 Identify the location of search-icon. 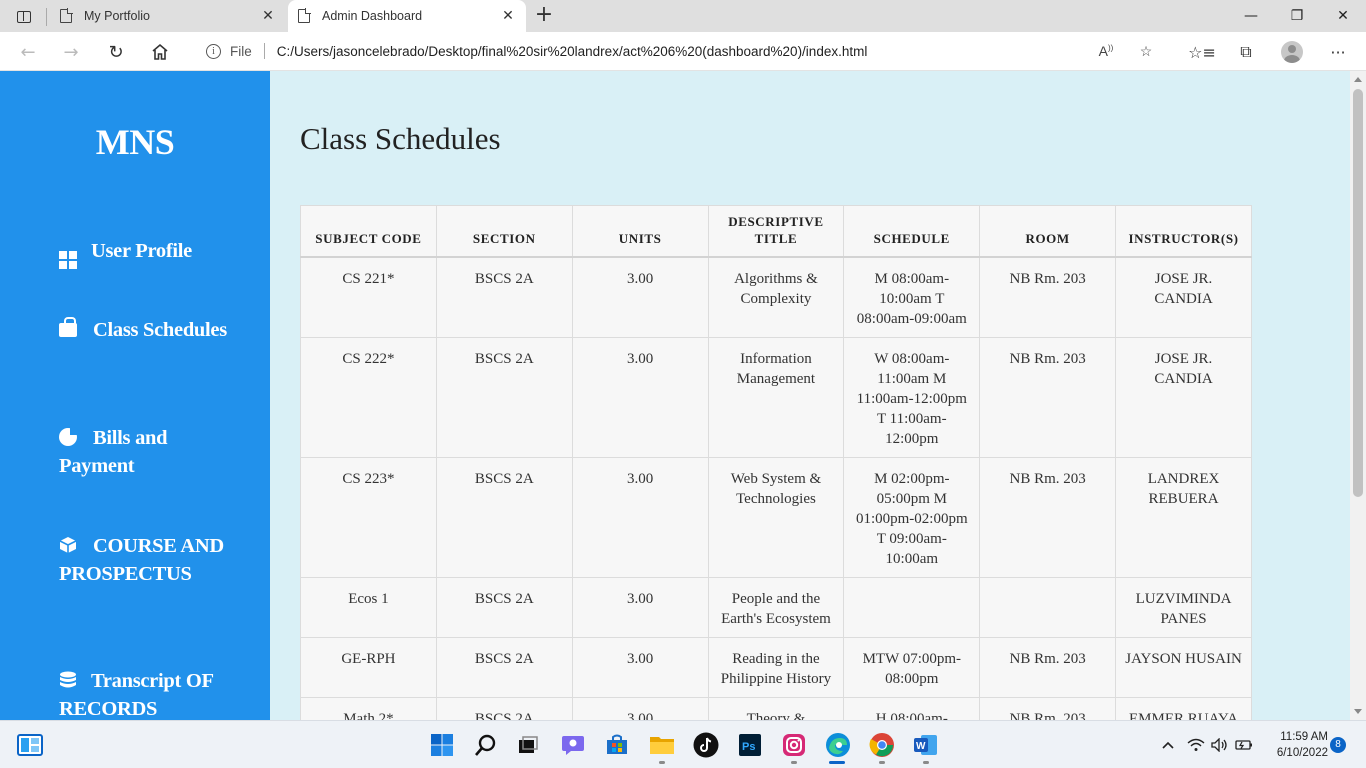
(485, 745).